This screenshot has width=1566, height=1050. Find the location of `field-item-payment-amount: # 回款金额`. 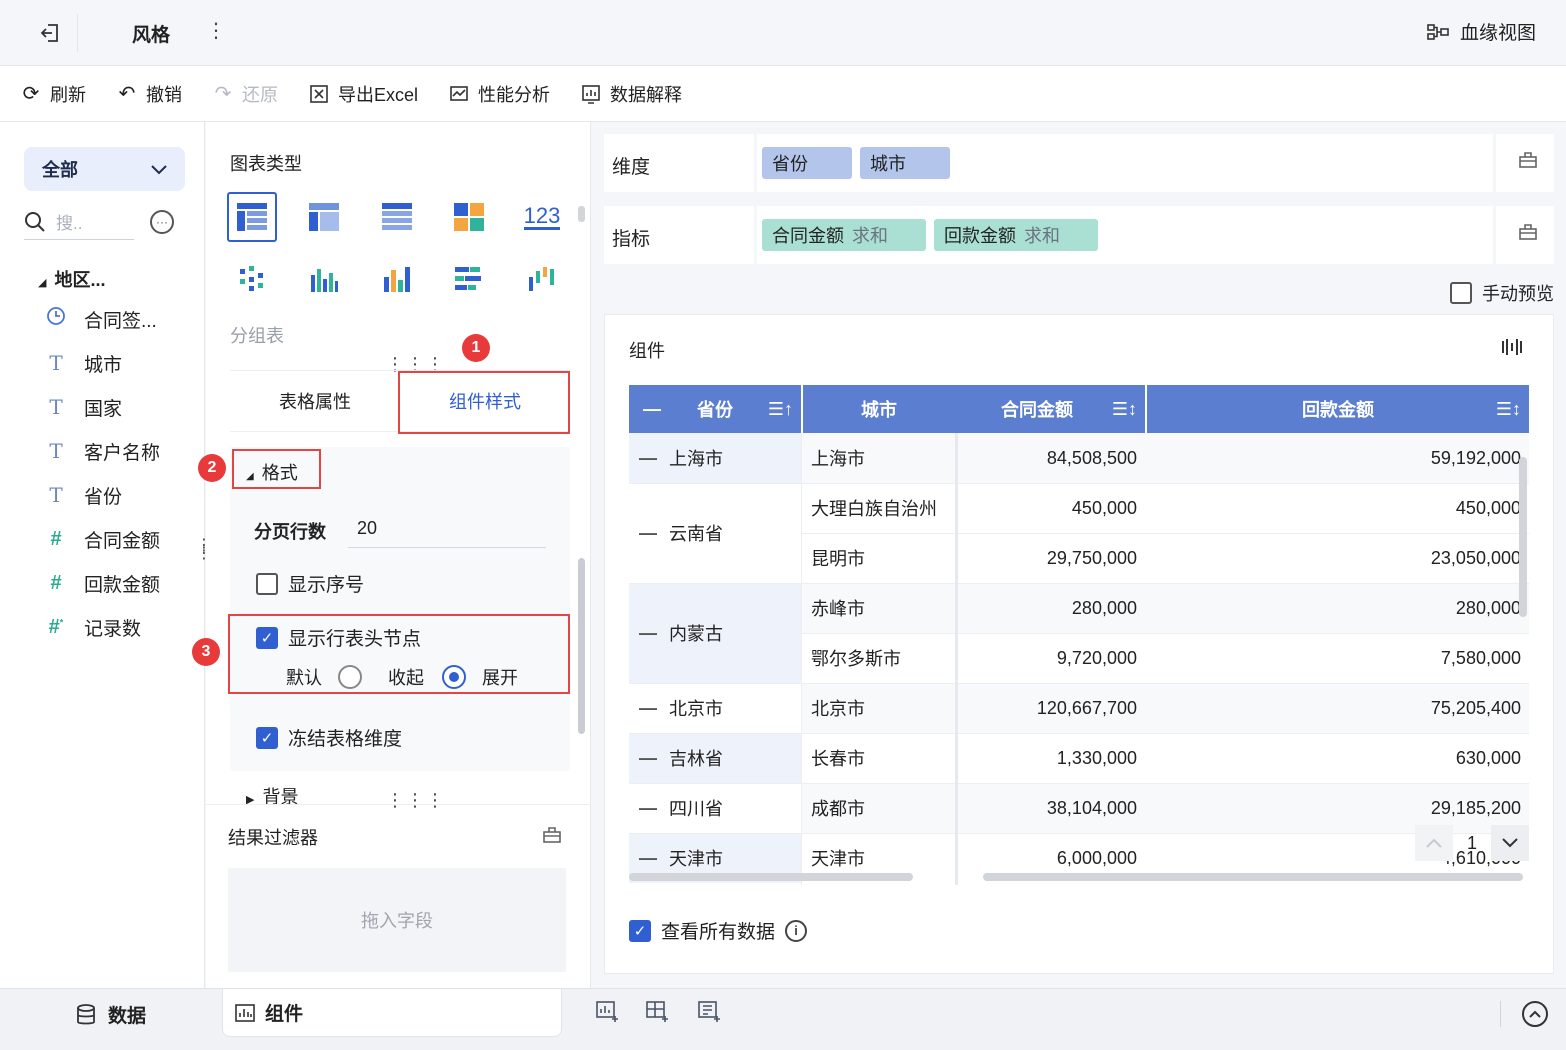

field-item-payment-amount: # 回款金额 is located at coordinates (102, 583).